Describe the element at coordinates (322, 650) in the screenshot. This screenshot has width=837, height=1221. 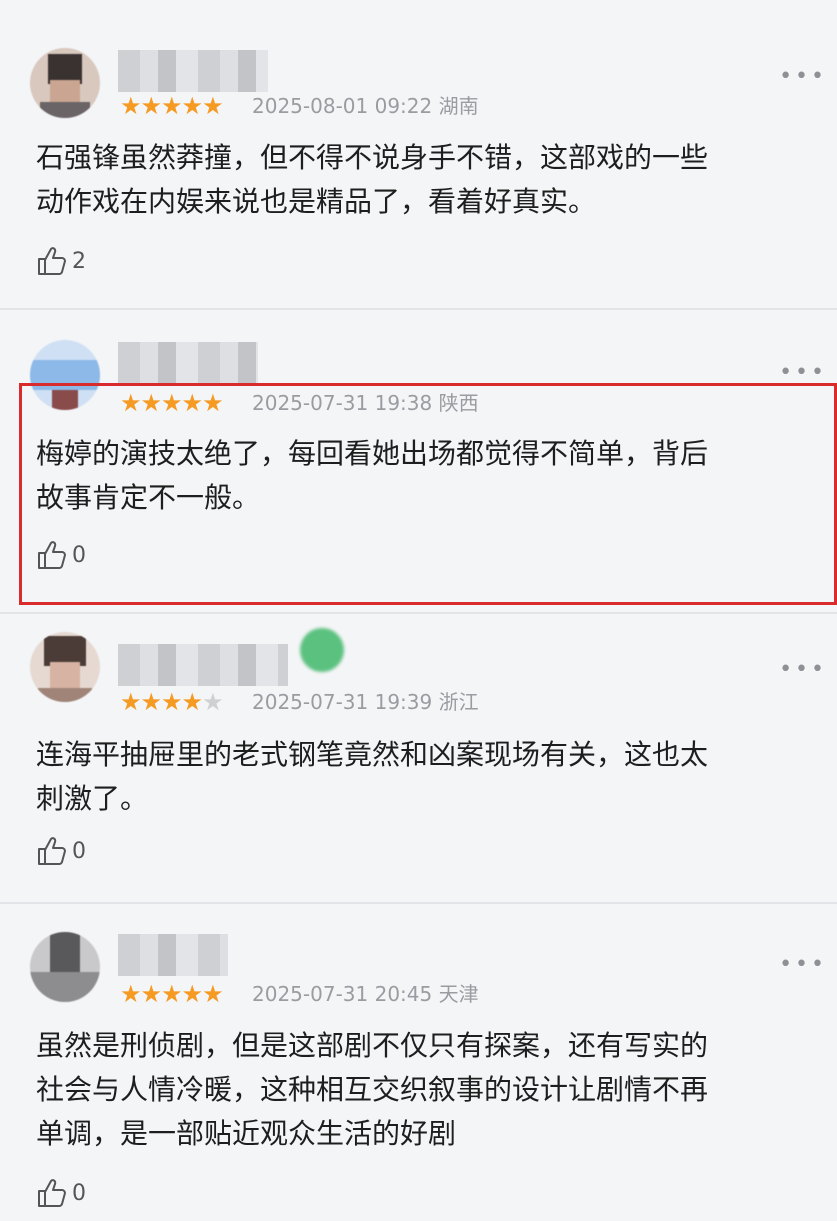
I see `vip-badge-icon` at that location.